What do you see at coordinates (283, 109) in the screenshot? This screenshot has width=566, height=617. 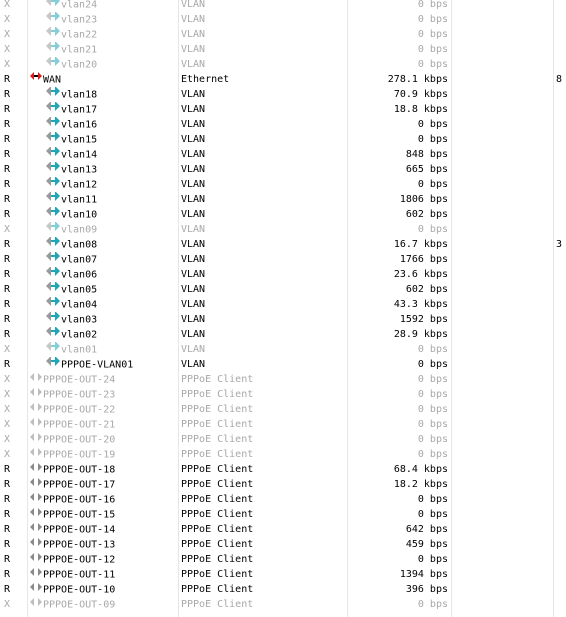 I see `table-row: Rvlan17 VLAN 18.8 kbps` at bounding box center [283, 109].